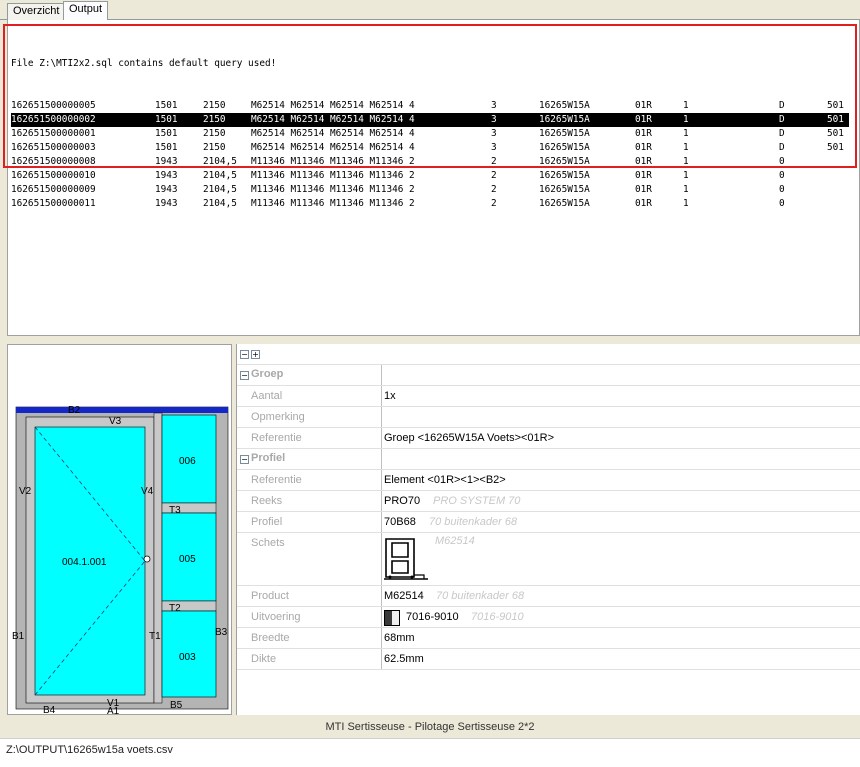  I want to click on prop-value: Groep <16265W15A Voets><01R>, so click(469, 438).